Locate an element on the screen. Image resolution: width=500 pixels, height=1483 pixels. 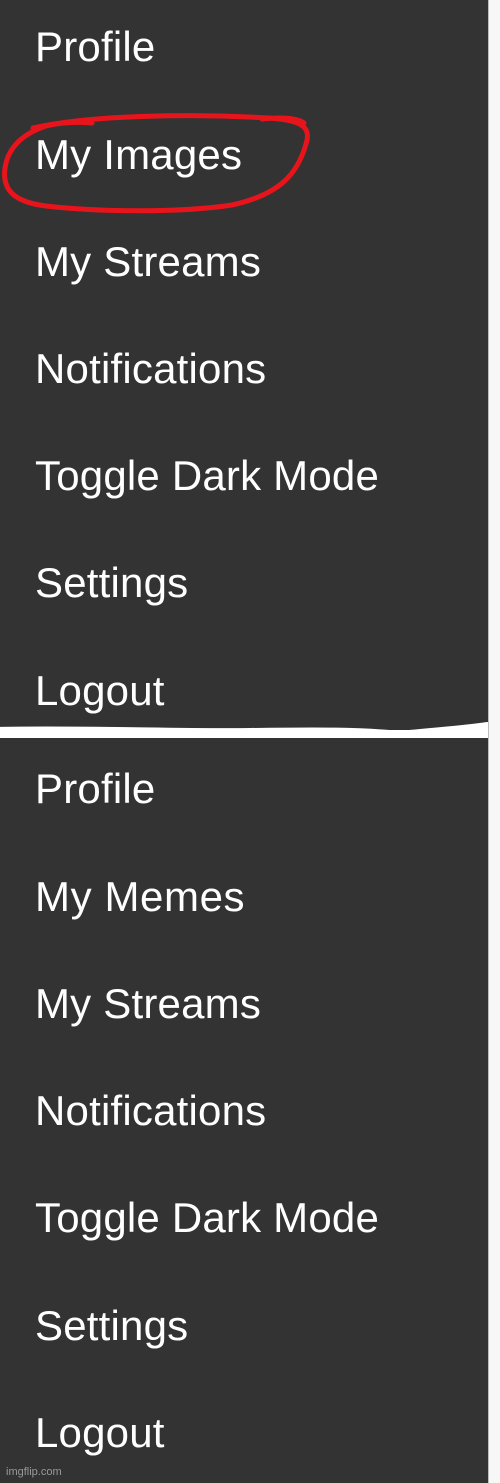
menu-item-my-images: My Images is located at coordinates (138, 155).